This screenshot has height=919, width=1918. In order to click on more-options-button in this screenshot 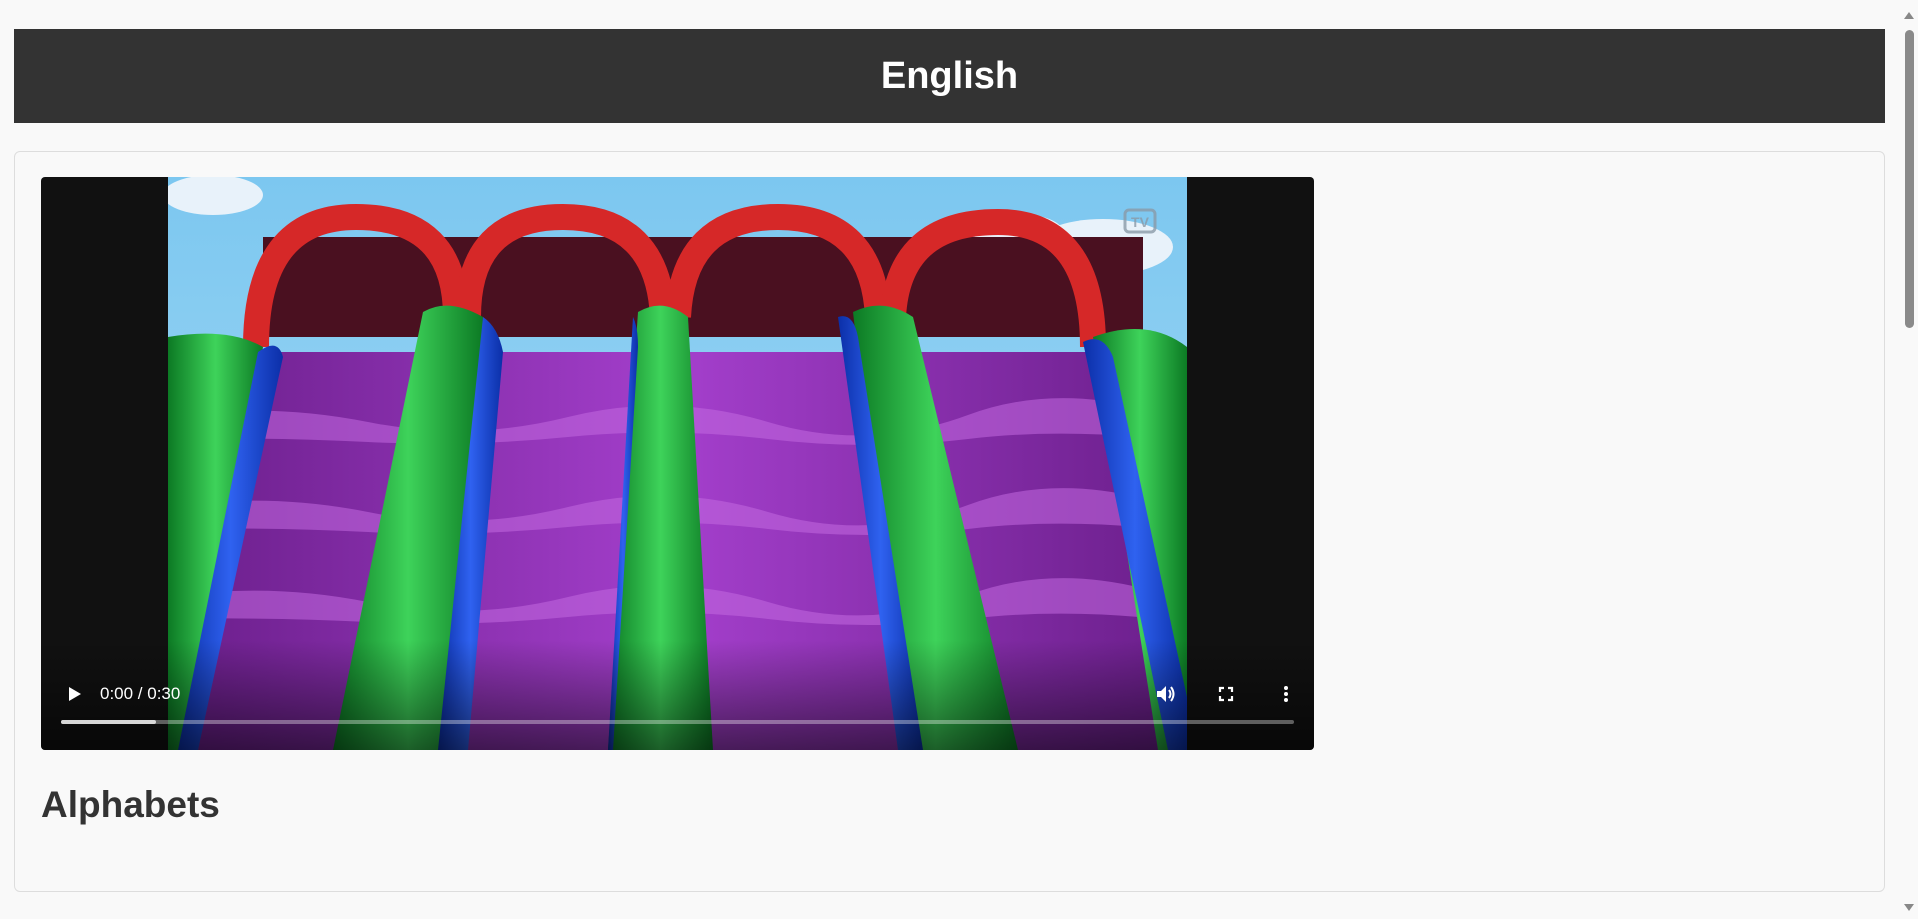, I will do `click(1286, 694)`.